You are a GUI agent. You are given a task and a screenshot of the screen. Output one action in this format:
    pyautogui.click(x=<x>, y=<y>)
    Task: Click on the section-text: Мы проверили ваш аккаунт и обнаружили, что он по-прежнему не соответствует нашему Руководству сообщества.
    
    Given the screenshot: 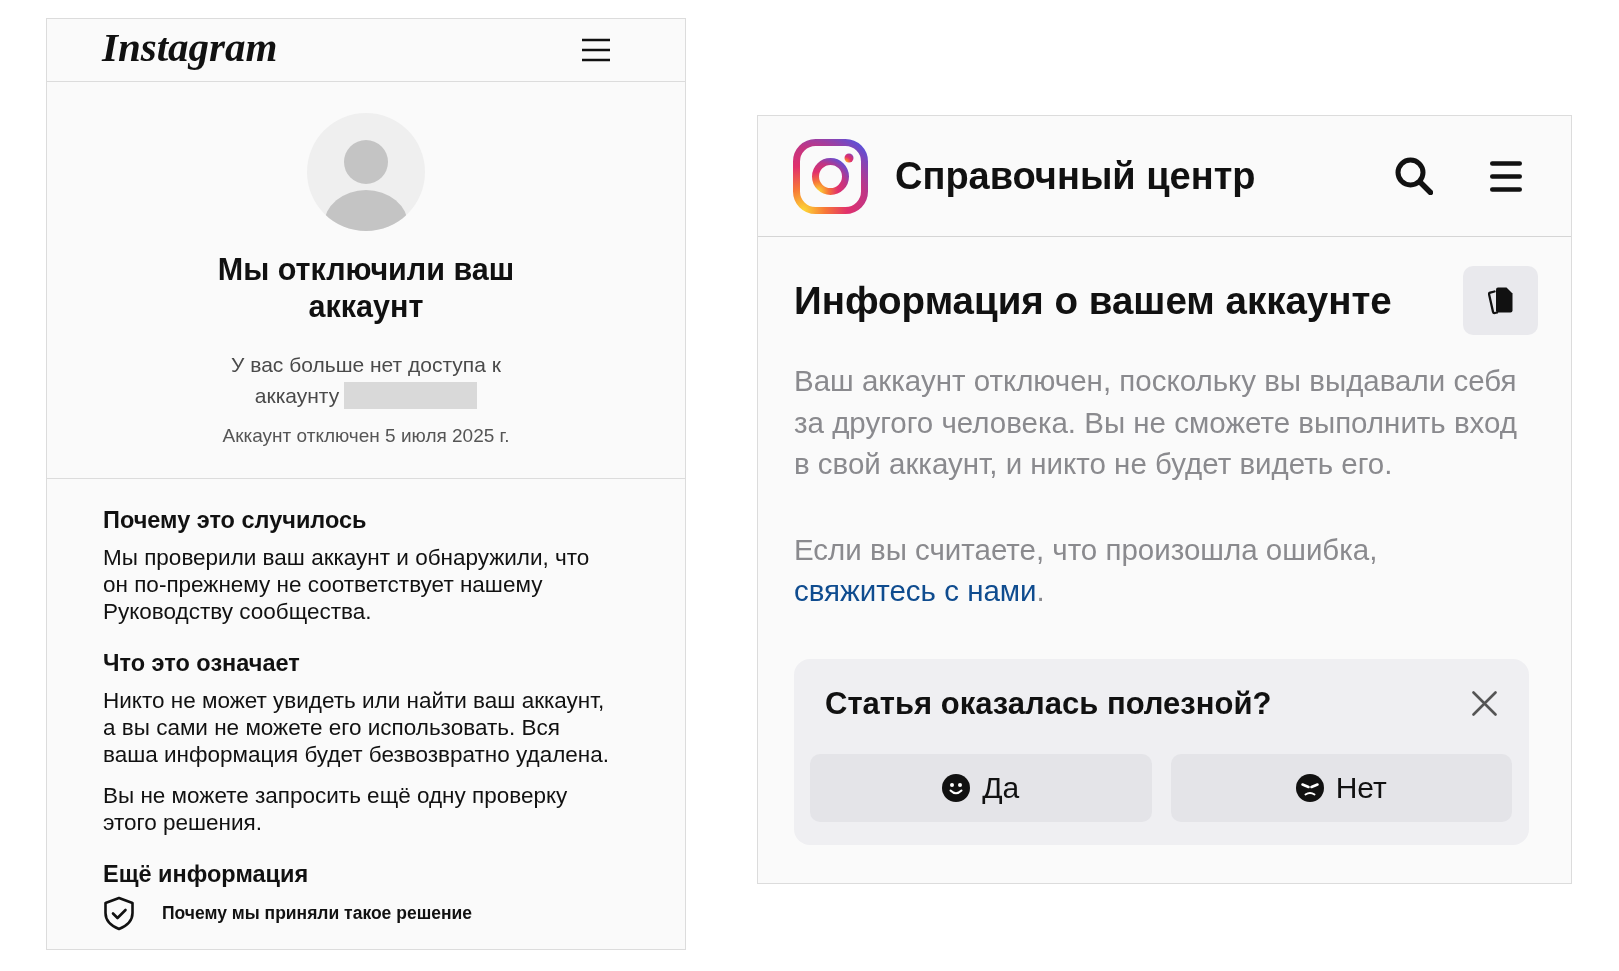 What is the action you would take?
    pyautogui.click(x=347, y=584)
    